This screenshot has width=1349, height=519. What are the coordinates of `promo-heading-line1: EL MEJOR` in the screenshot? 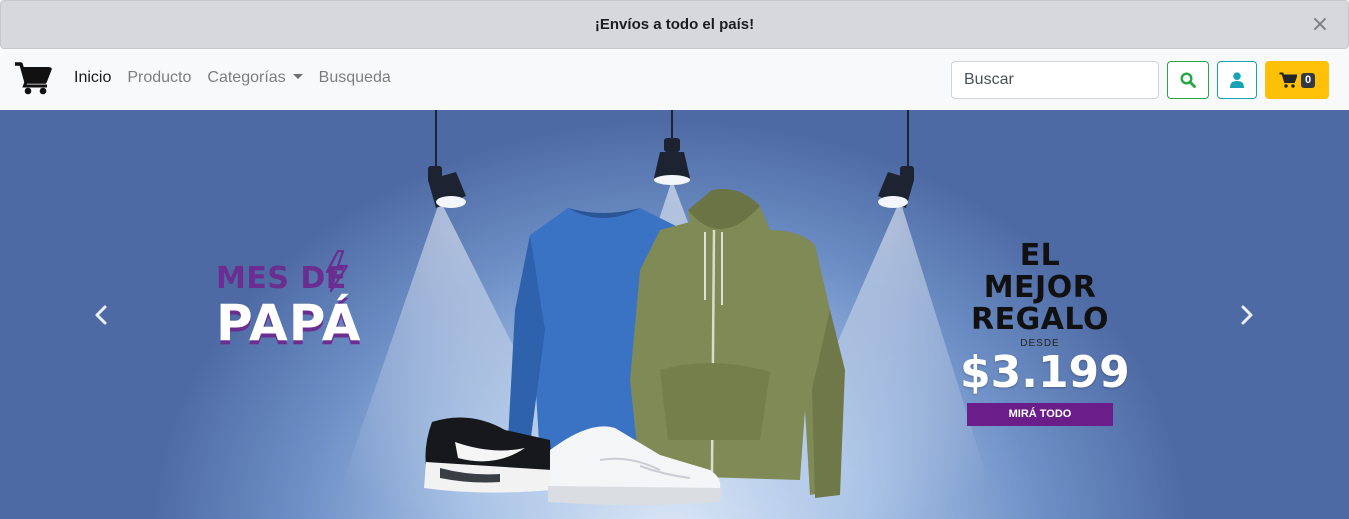 It's located at (1040, 271).